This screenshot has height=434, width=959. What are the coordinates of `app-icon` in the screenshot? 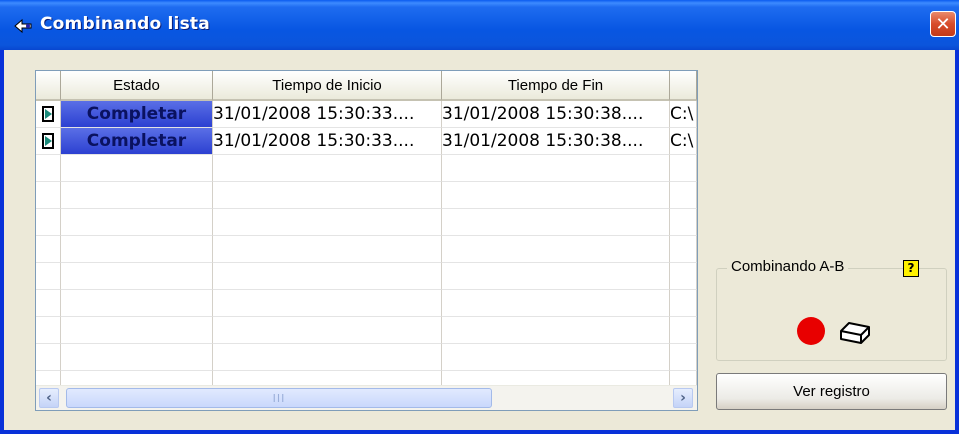 It's located at (23, 26).